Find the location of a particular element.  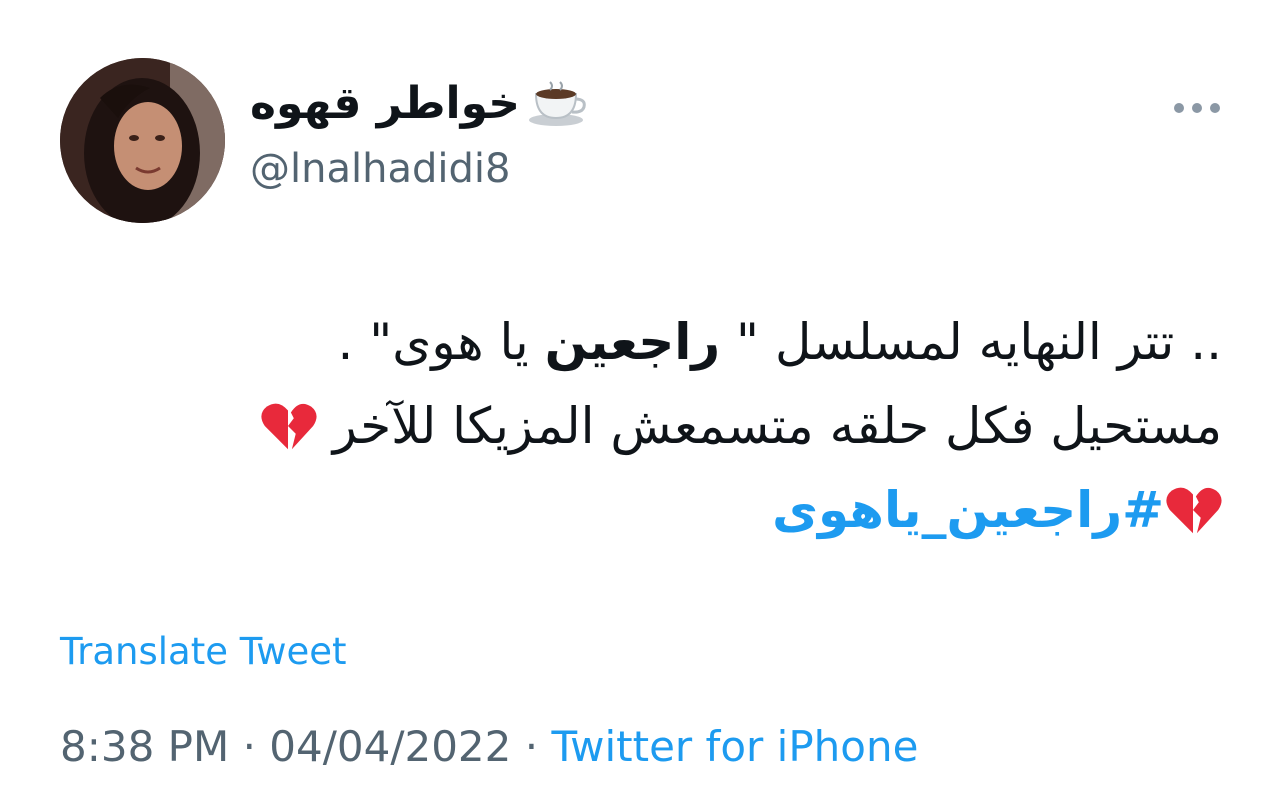

display-name-text: خواطر قهوه is located at coordinates (385, 103).